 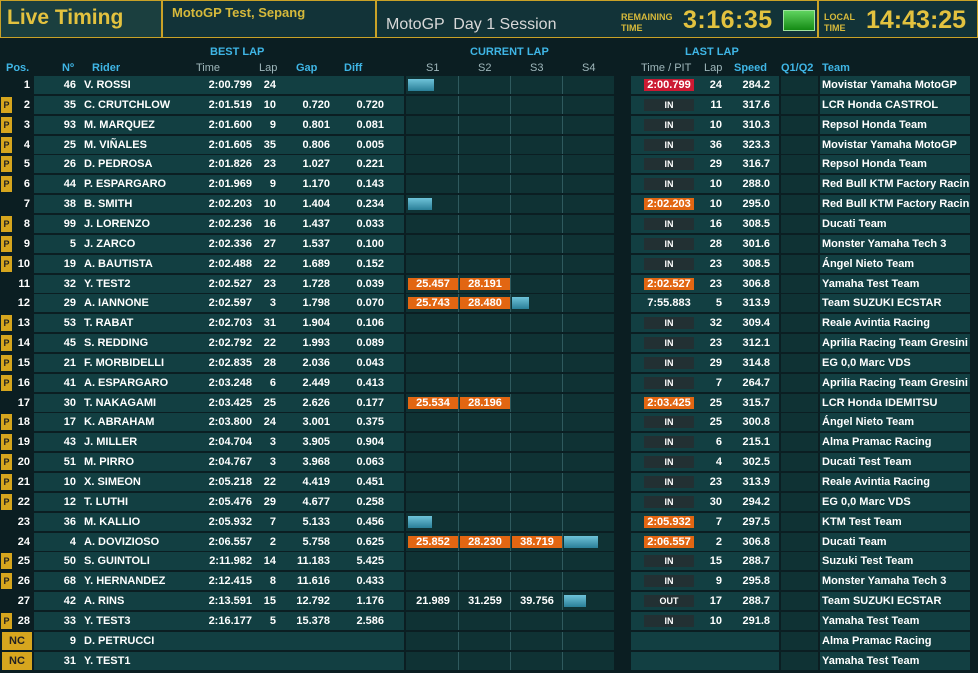 I want to click on gap: 15.378, so click(x=313, y=620).